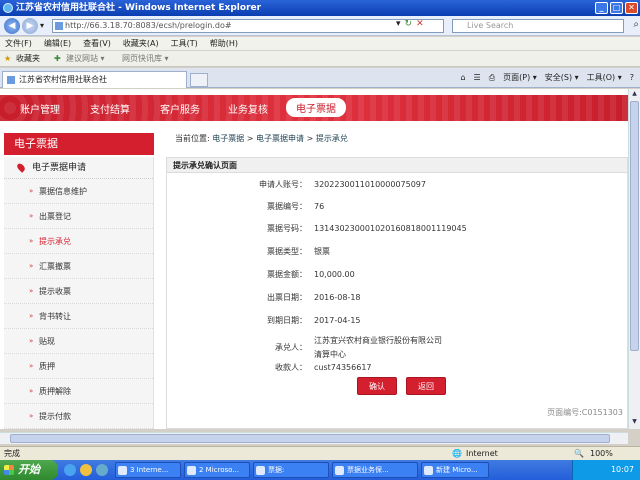 The image size is (640, 480). I want to click on zoom-icon: 🔍, so click(579, 453).